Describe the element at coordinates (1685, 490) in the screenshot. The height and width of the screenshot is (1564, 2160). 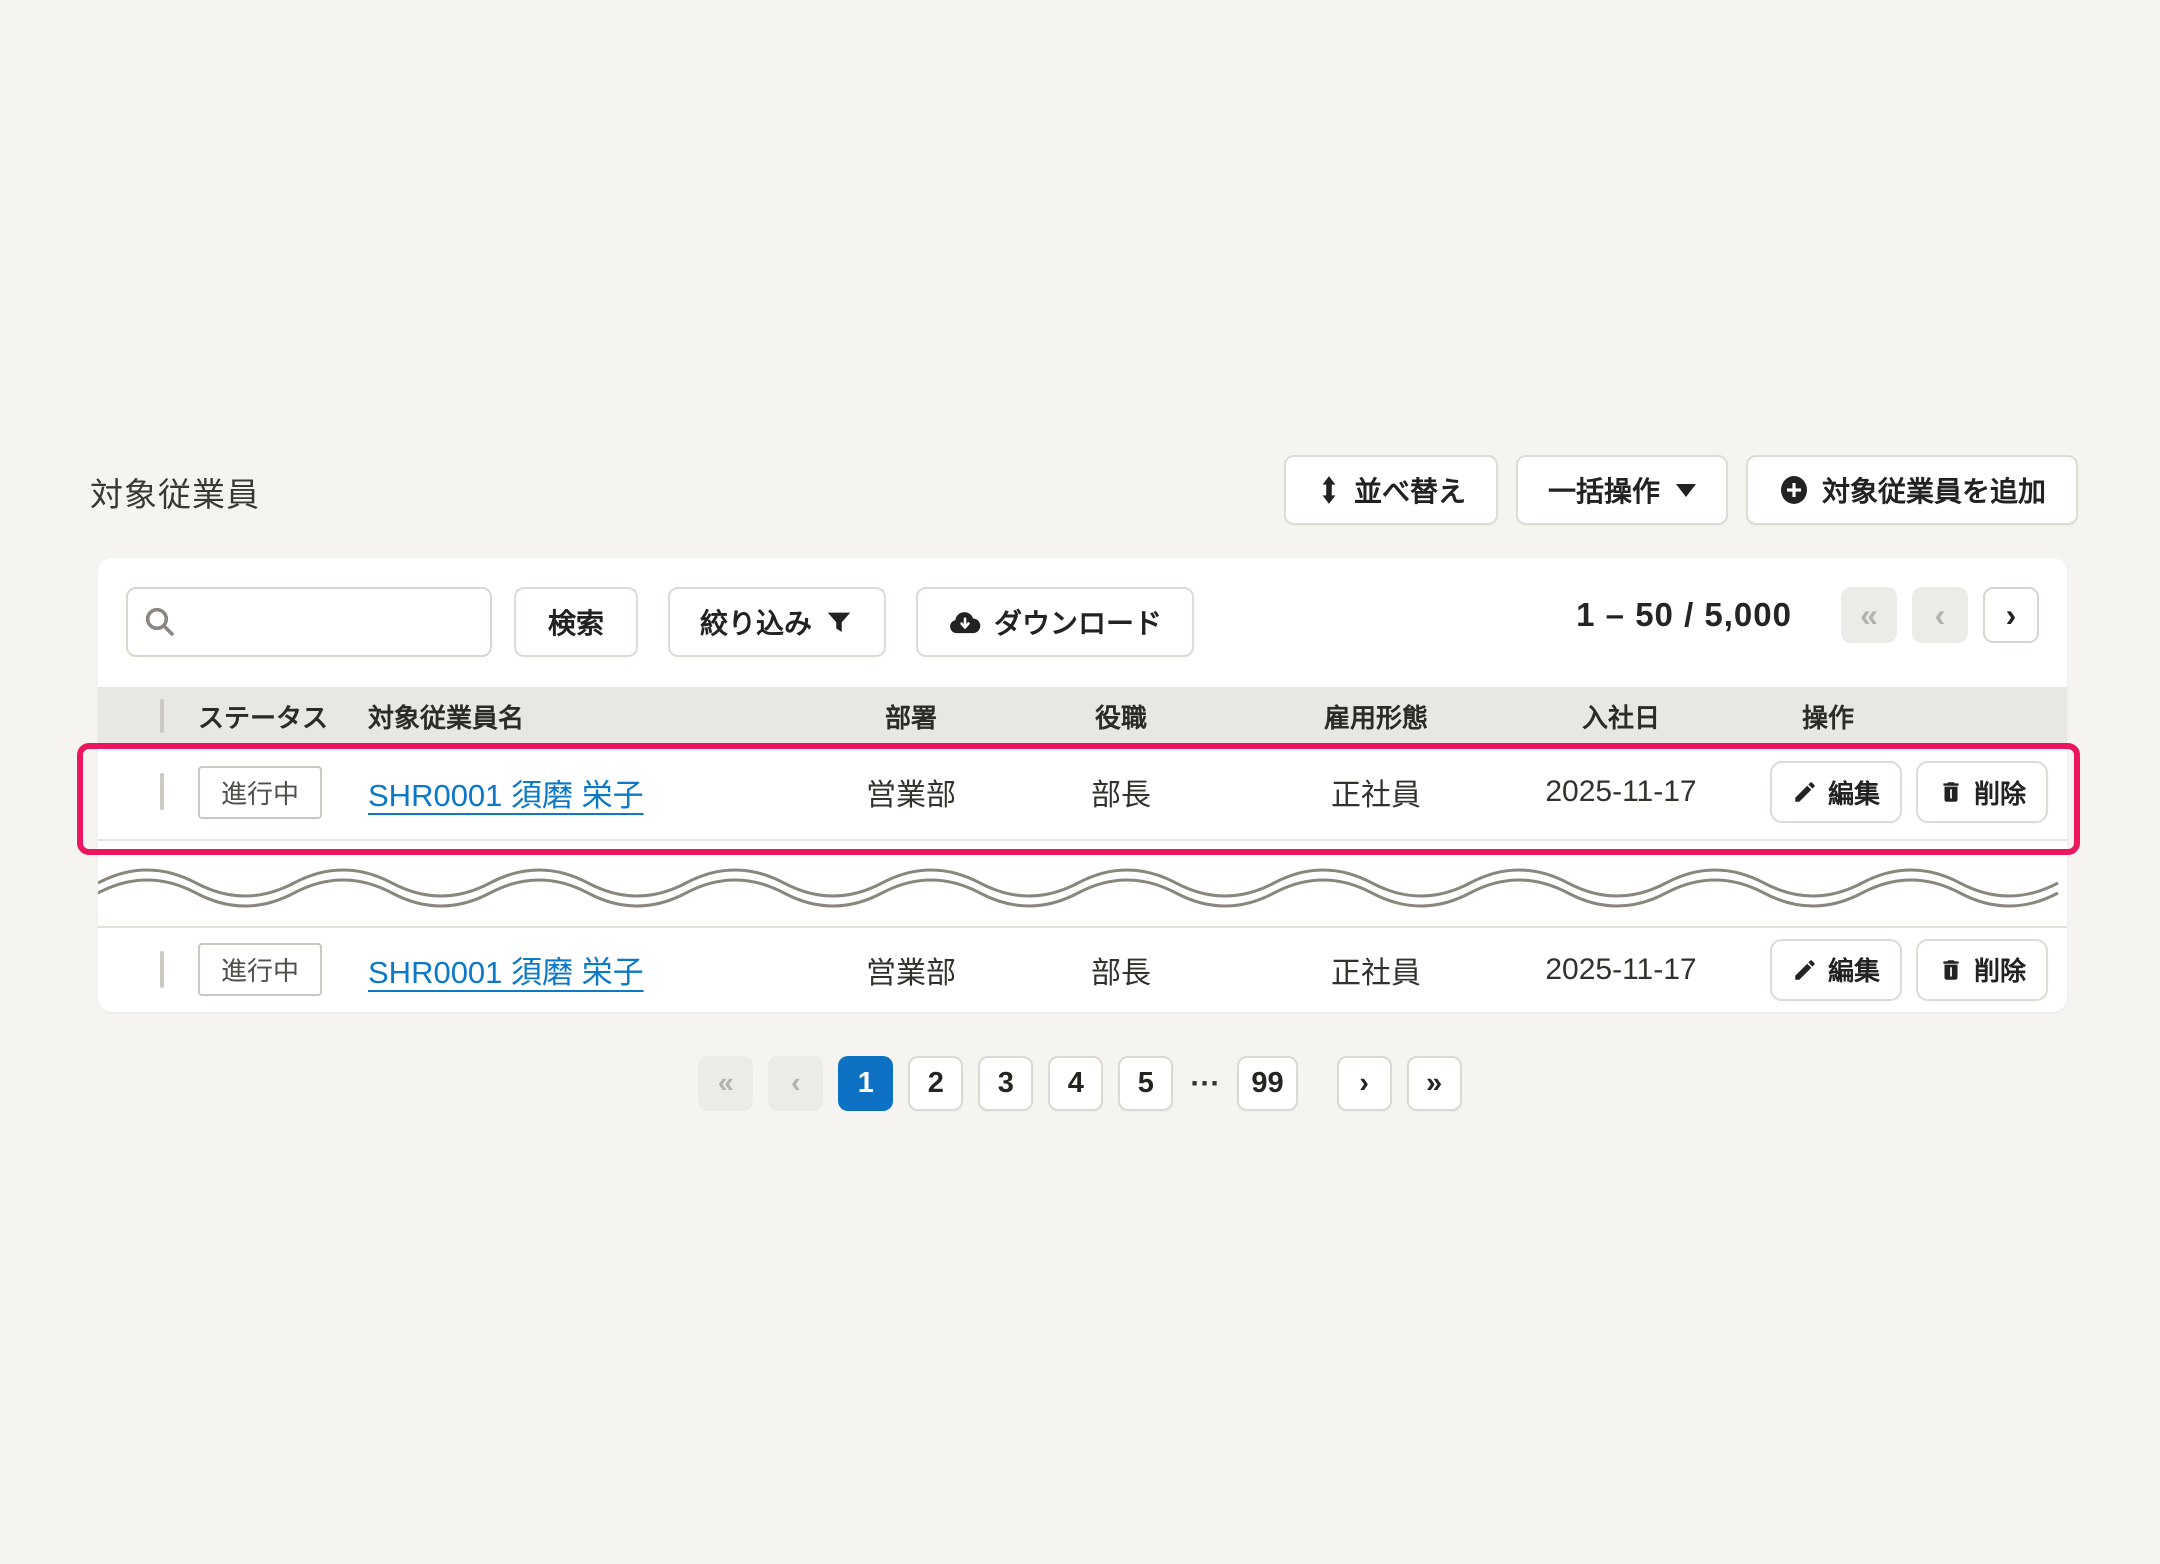
I see `chevron-down-icon` at that location.